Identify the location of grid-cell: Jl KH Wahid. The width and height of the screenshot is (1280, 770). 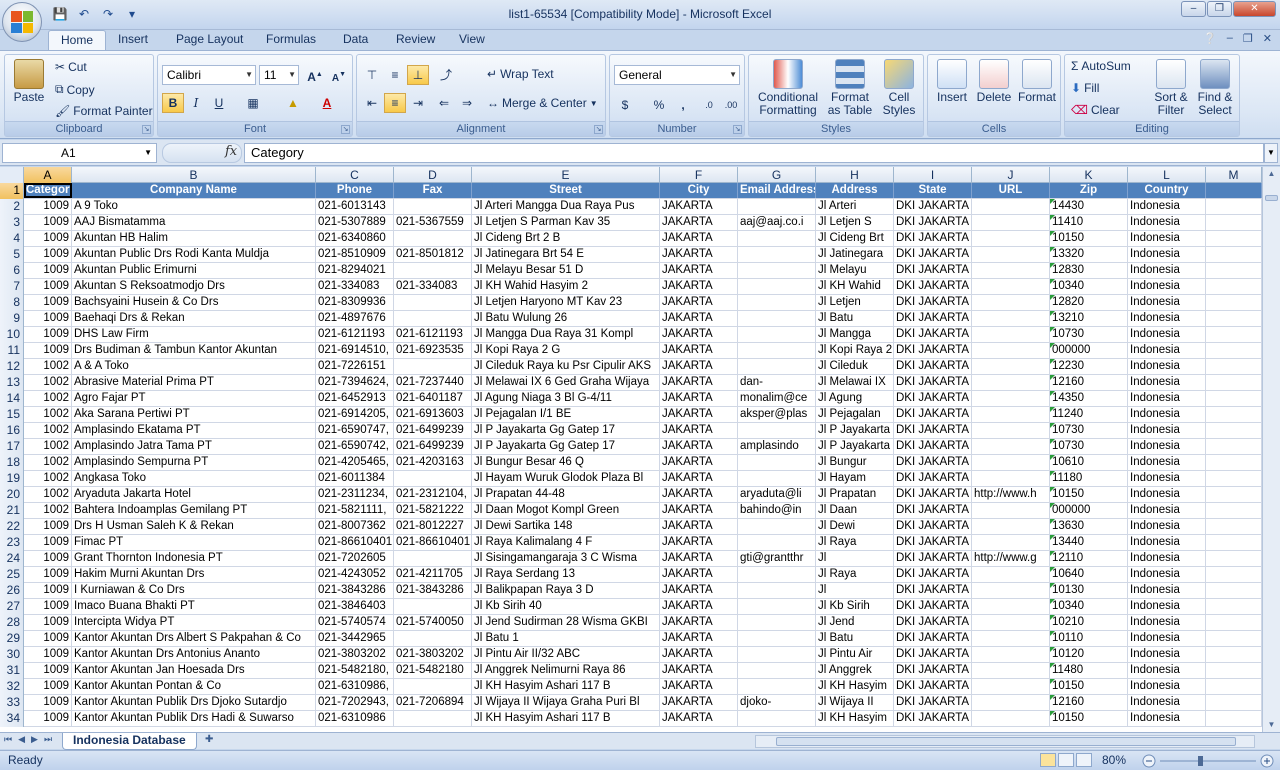
(855, 286).